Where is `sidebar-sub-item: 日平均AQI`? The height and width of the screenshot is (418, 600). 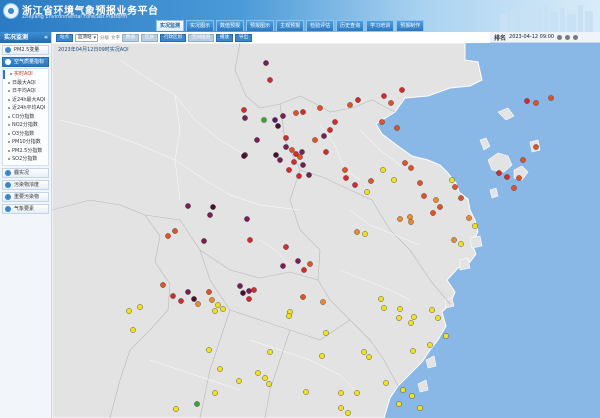
sidebar-sub-item: 日平均AQI is located at coordinates (25, 91).